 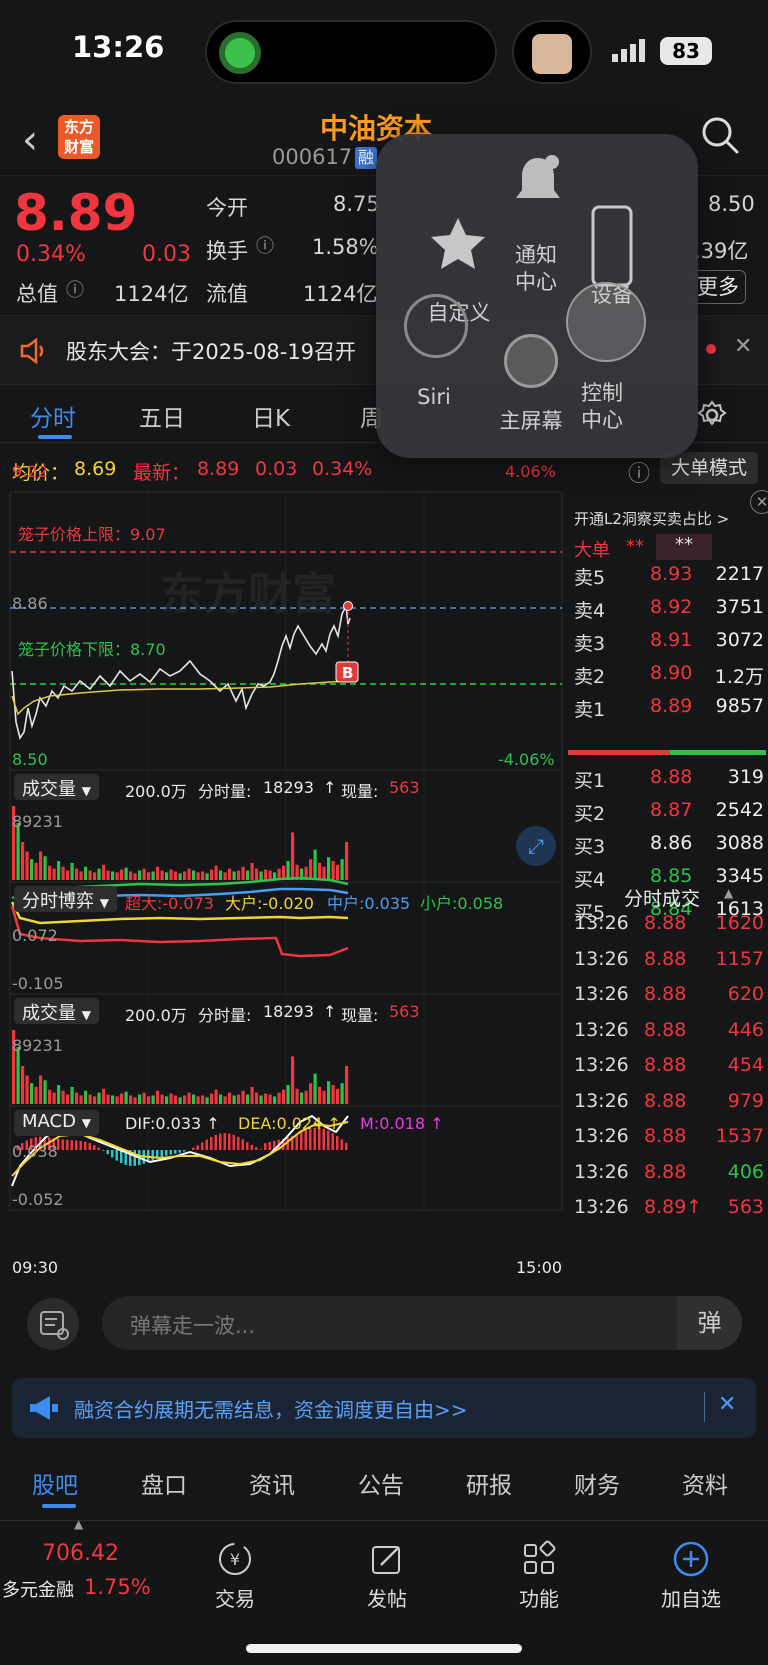 What do you see at coordinates (489, 1483) in the screenshot?
I see `tab-research: 研报` at bounding box center [489, 1483].